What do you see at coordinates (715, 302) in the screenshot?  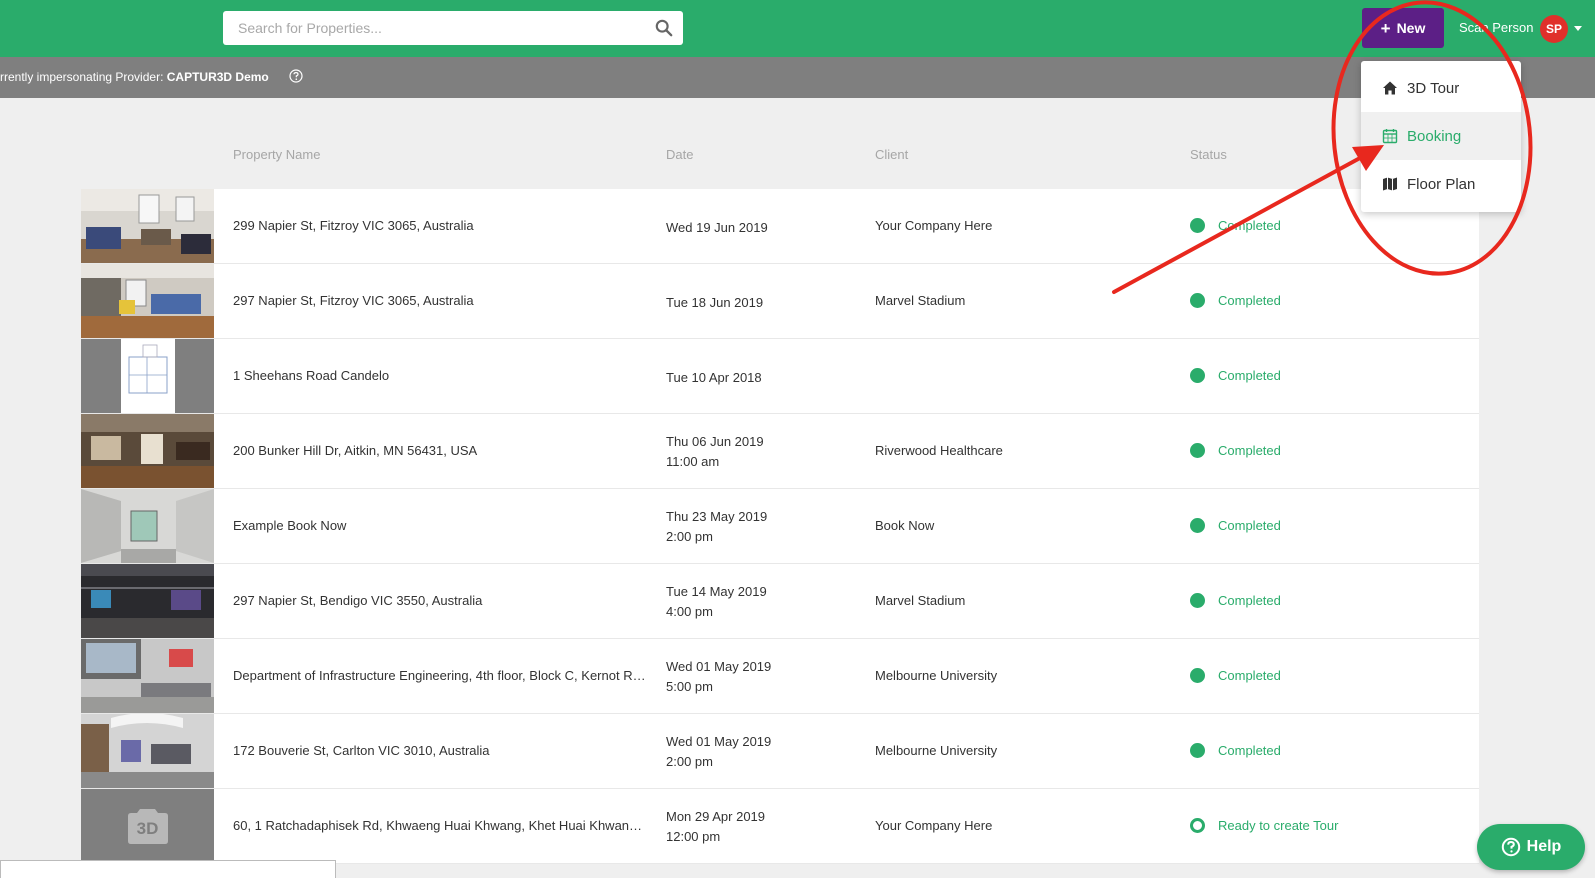 I see `date-text: Tue 18 Jun 2019` at bounding box center [715, 302].